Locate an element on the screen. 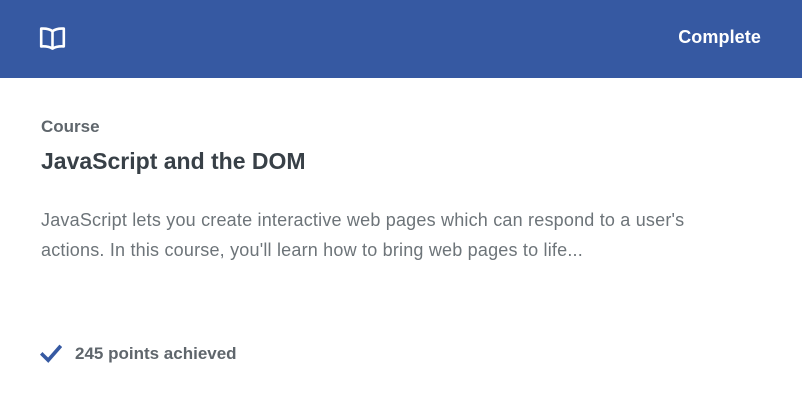 The image size is (802, 419). content-type-label: Course is located at coordinates (70, 126).